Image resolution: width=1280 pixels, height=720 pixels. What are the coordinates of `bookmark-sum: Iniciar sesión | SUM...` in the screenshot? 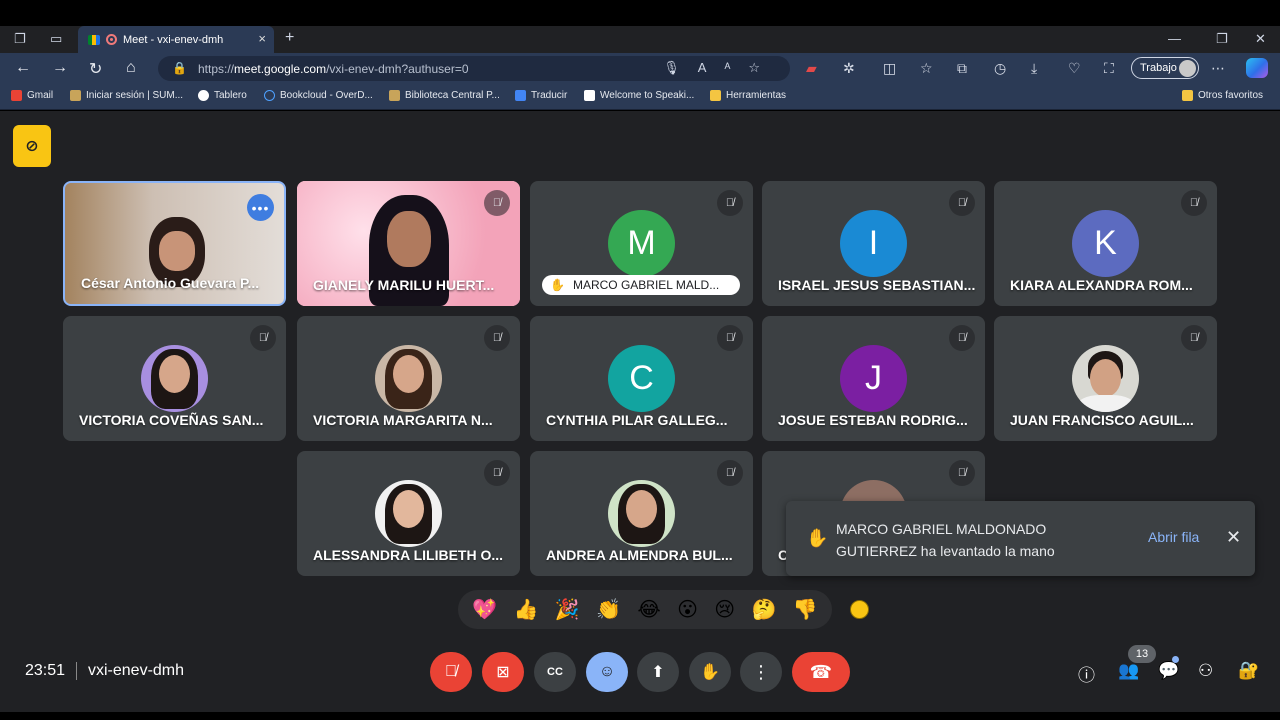 It's located at (126, 95).